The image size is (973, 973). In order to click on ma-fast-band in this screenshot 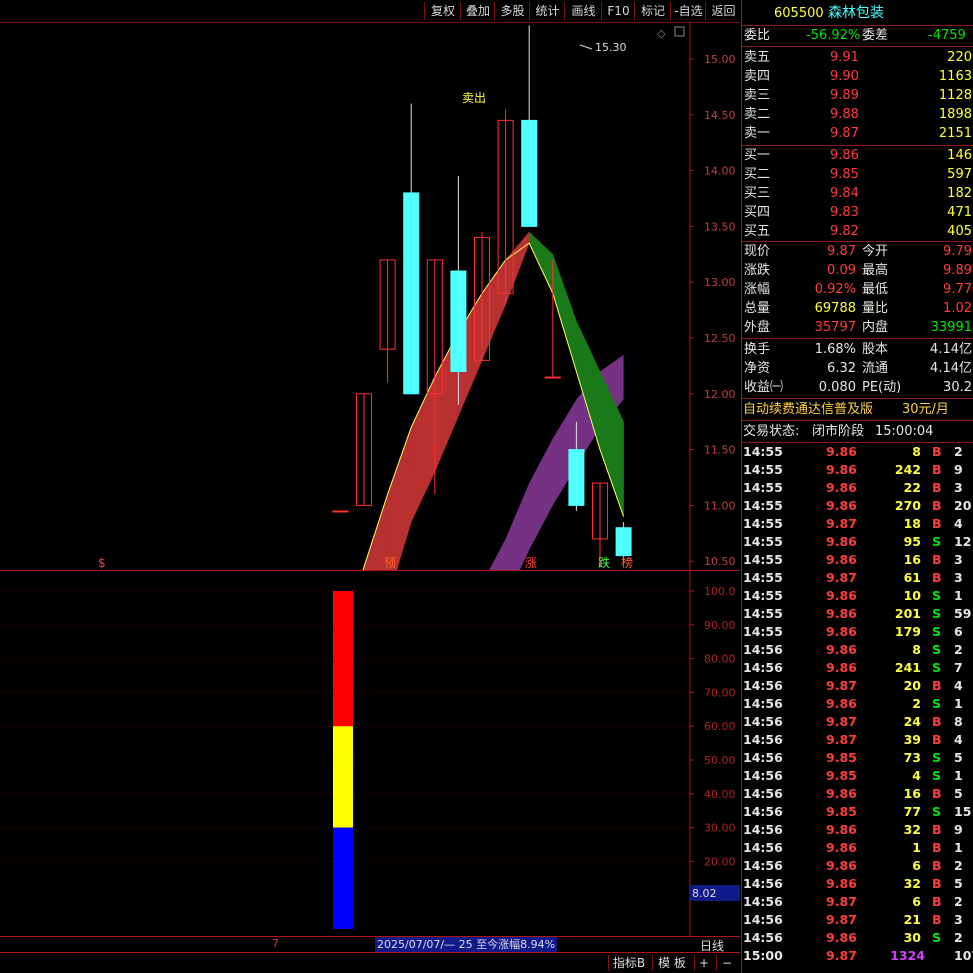, I will do `click(541, 262)`.